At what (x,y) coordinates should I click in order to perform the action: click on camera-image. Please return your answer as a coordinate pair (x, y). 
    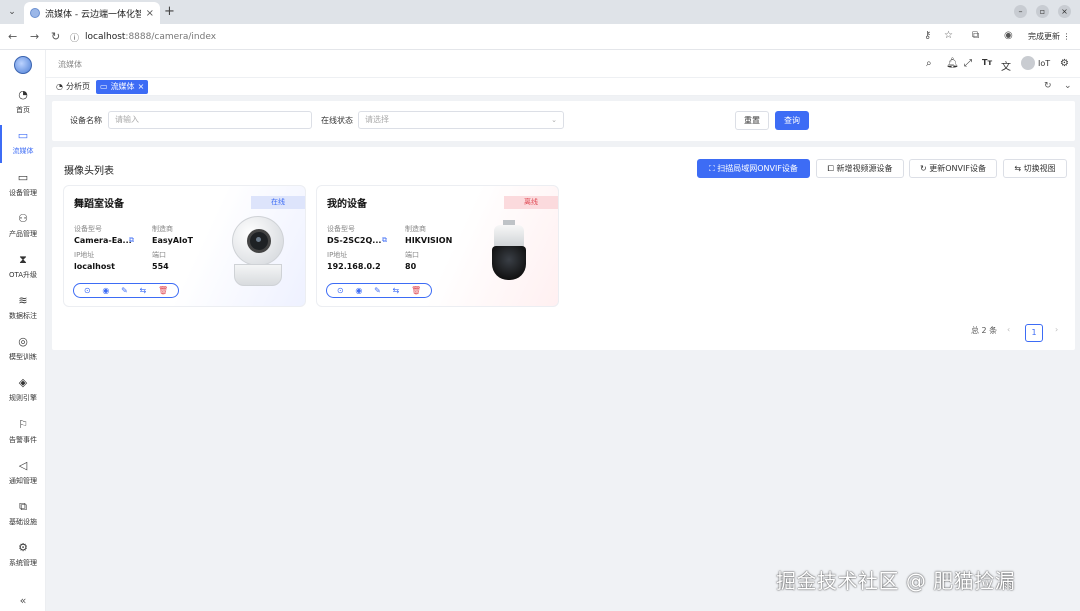
    Looking at the image, I should click on (258, 252).